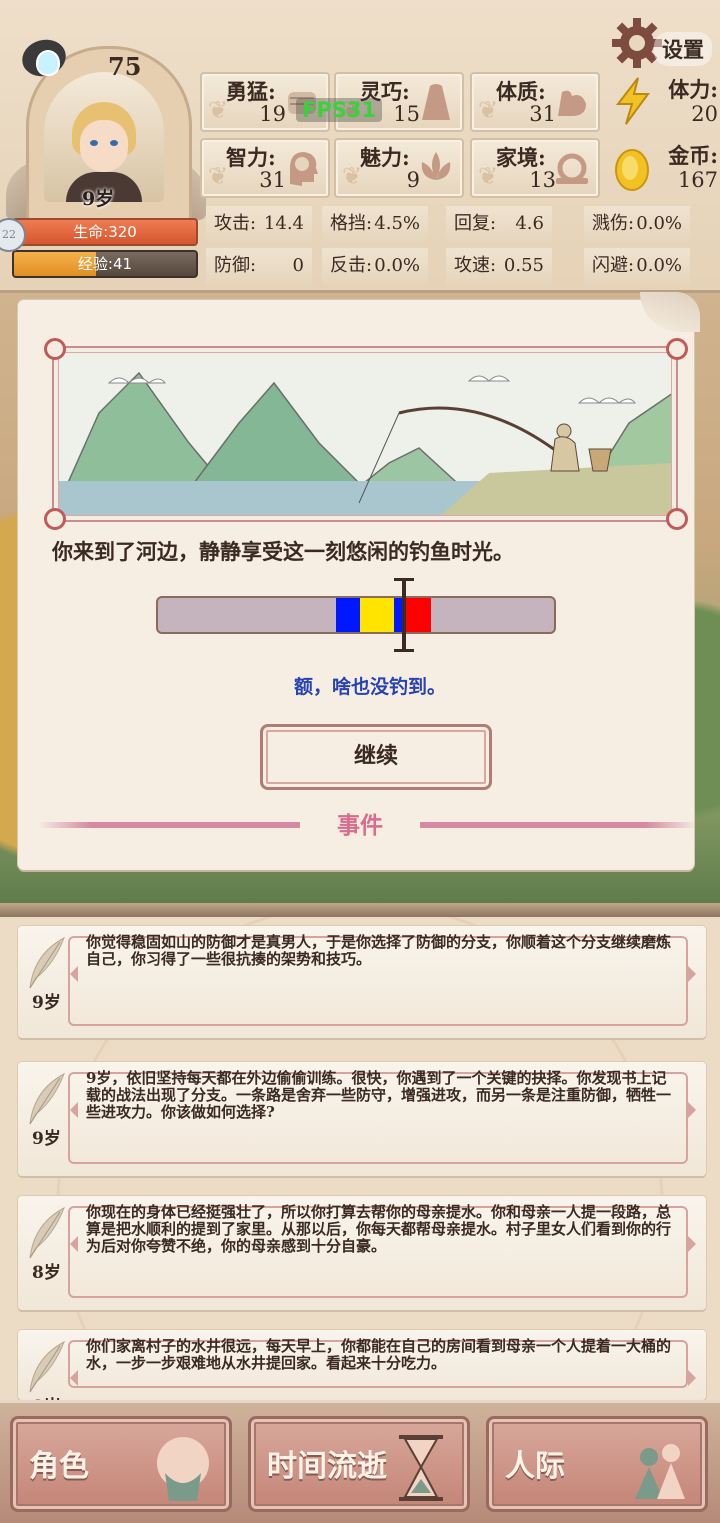  I want to click on stat-splash: 溅伤: 0.0%, so click(637, 224).